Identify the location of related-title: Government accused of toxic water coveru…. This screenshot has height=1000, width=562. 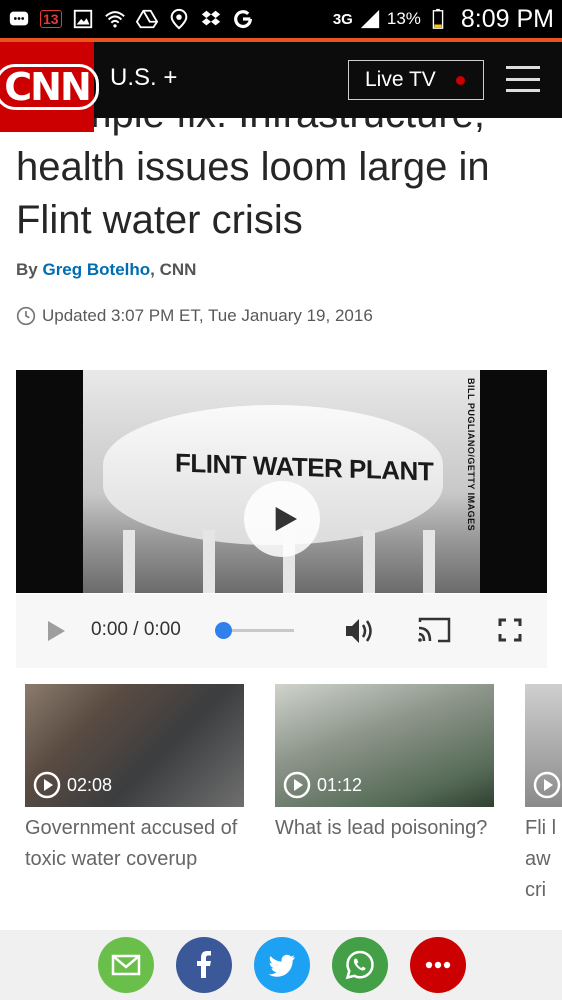
(131, 843).